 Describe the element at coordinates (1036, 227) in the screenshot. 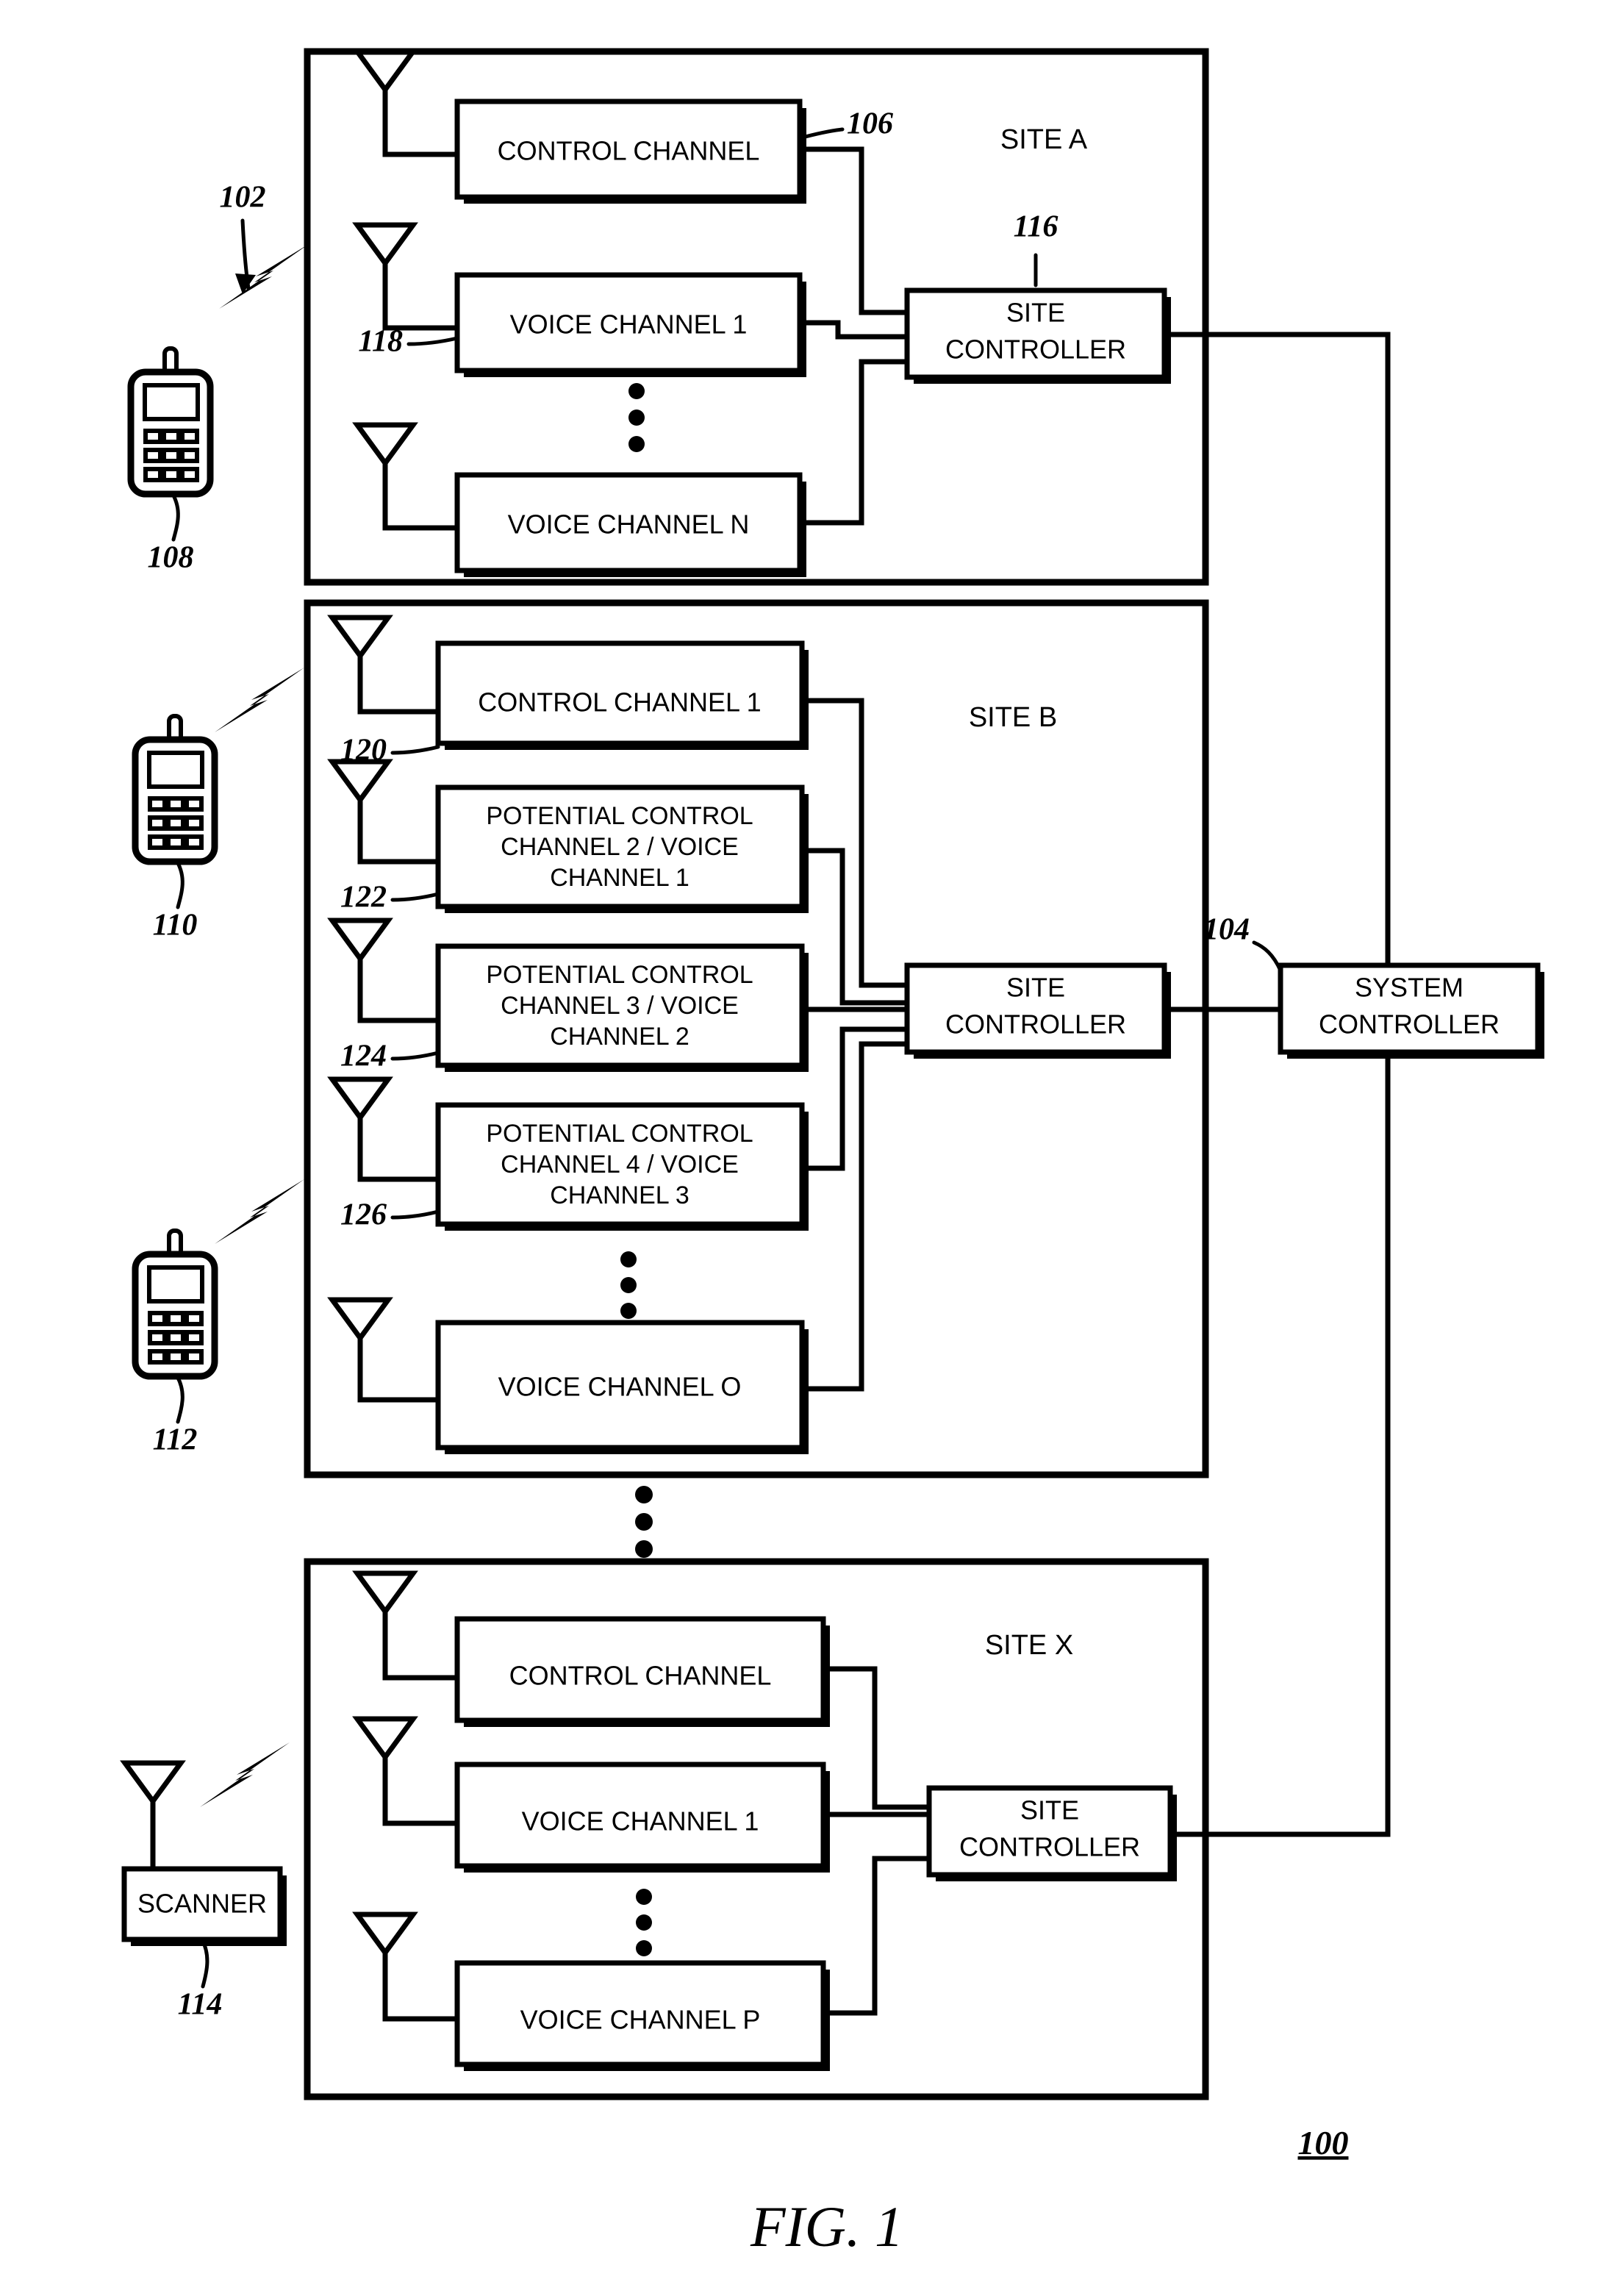

I see `ref-number-116: 116` at that location.